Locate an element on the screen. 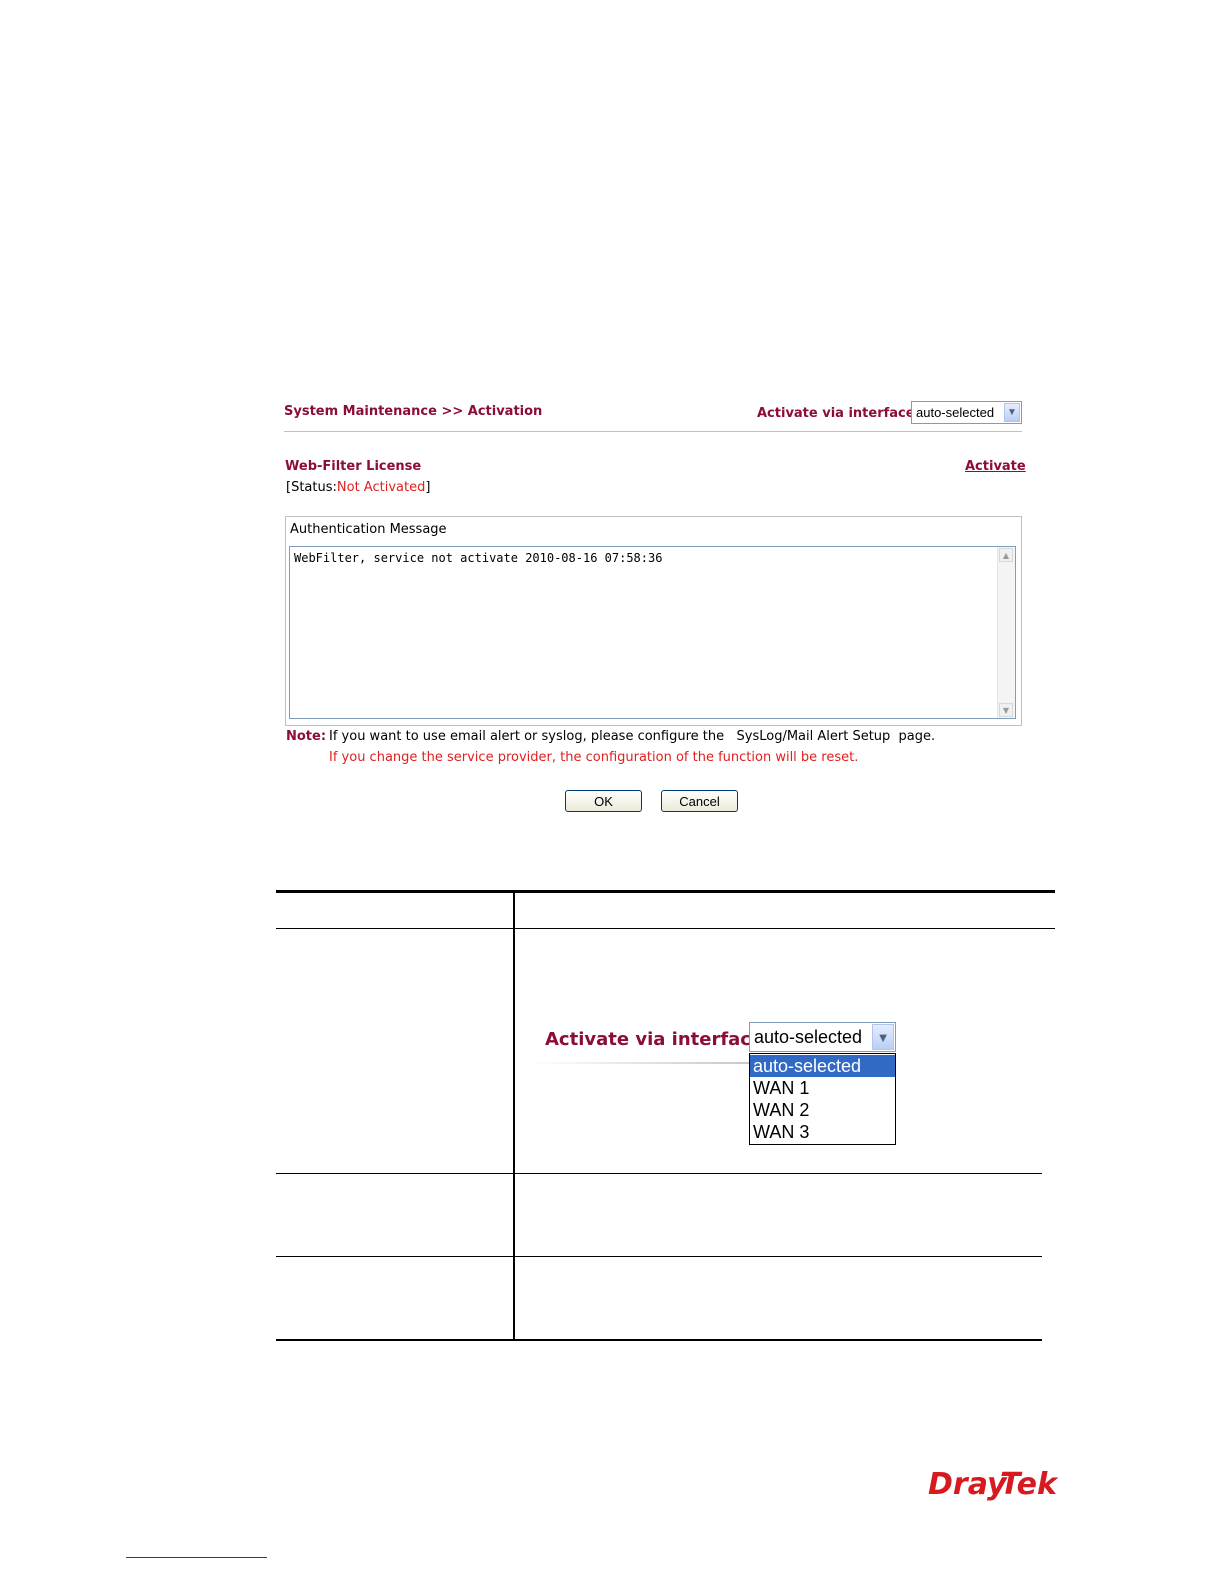  interface-options-list: auto-selected WAN 1 WAN 2 WAN 3 is located at coordinates (822, 1099).